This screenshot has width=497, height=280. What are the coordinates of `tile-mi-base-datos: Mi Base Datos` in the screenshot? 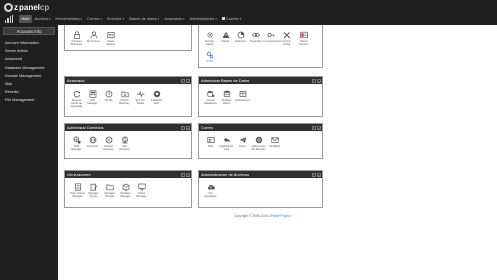 It's located at (226, 97).